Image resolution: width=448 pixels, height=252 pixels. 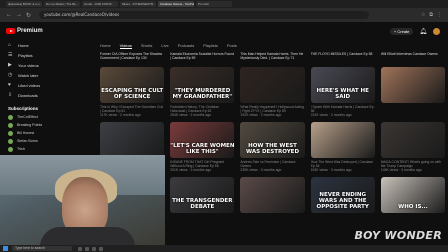 What do you see at coordinates (204, 15) in the screenshot?
I see `address-bar: youtube.com/@RealCandaceO/videos` at bounding box center [204, 15].